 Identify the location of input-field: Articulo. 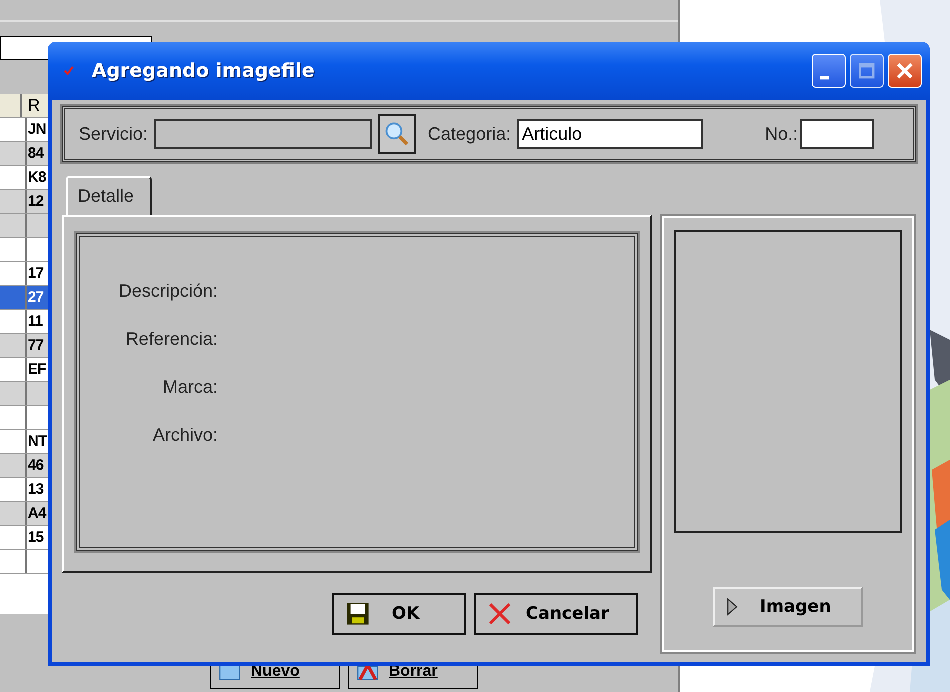
(610, 134).